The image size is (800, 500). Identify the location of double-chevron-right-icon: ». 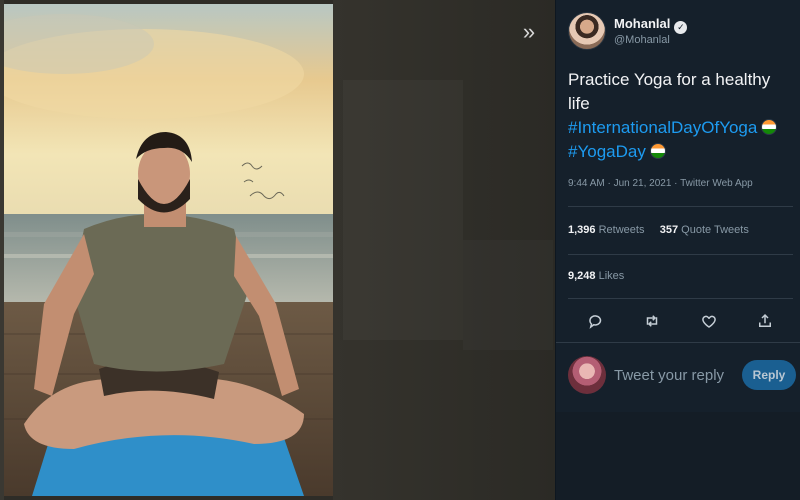
(529, 32).